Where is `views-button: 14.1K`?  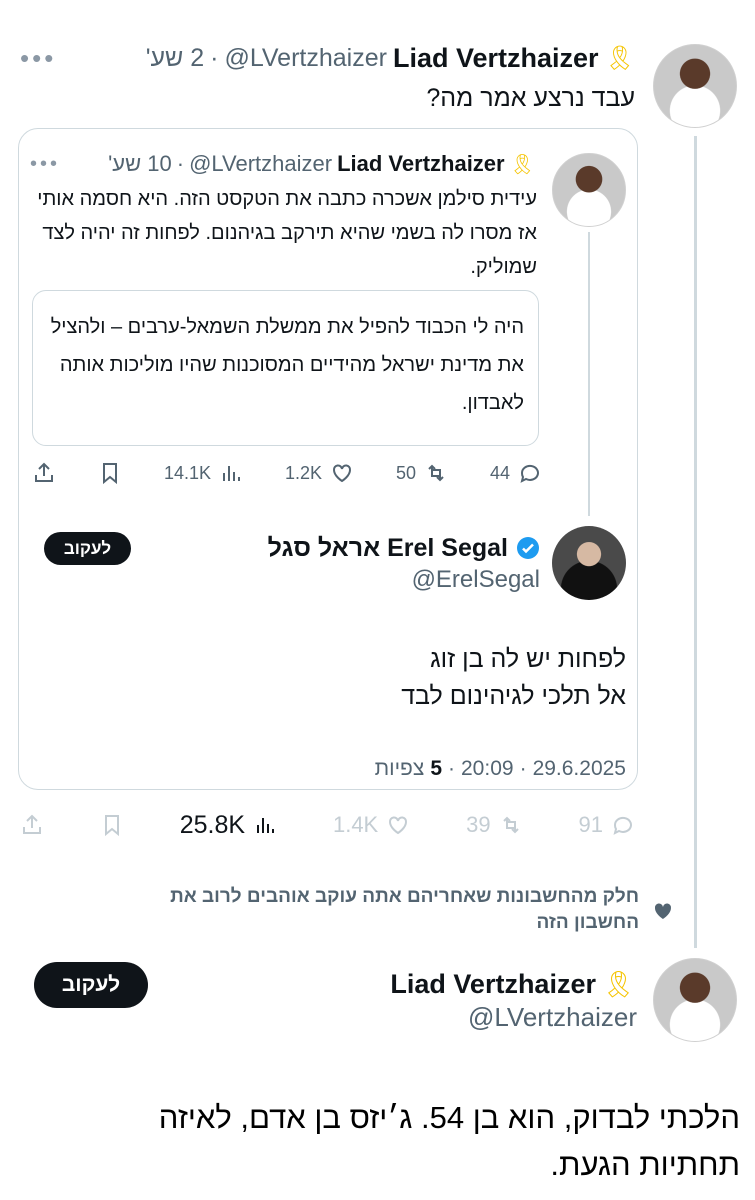 views-button: 14.1K is located at coordinates (203, 473).